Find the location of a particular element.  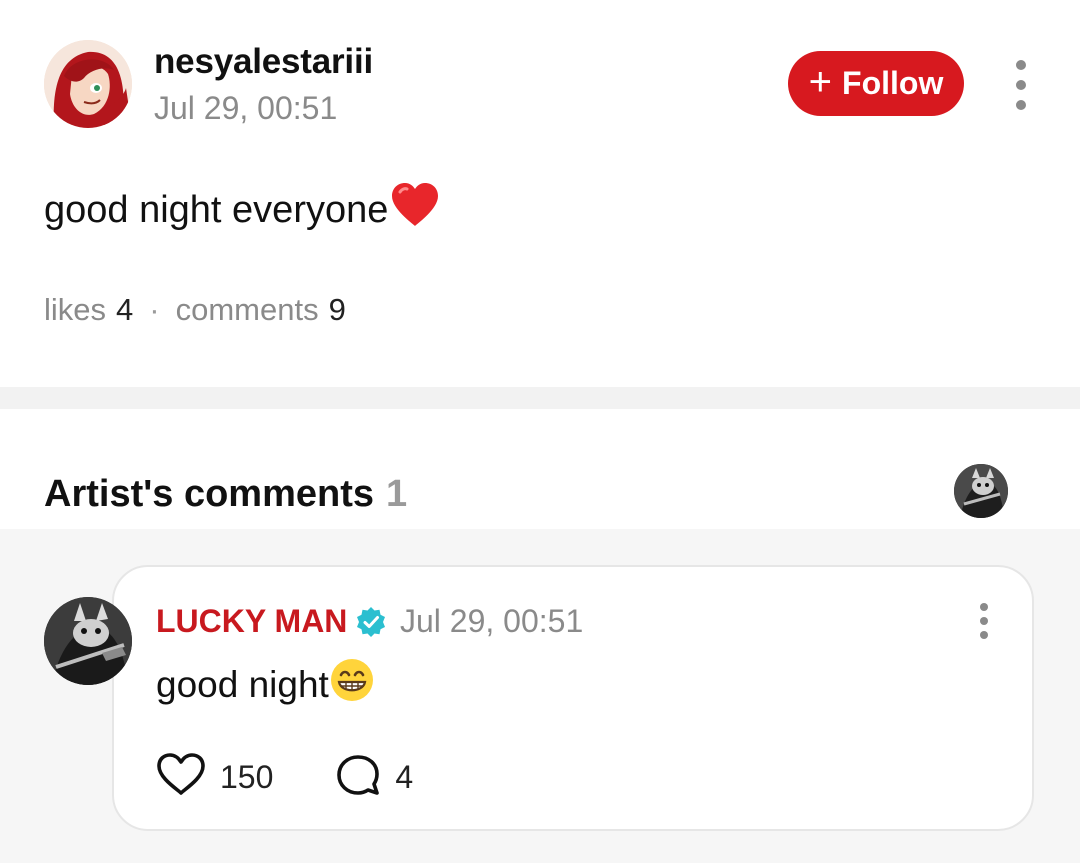

reply-count: 4 is located at coordinates (404, 777).